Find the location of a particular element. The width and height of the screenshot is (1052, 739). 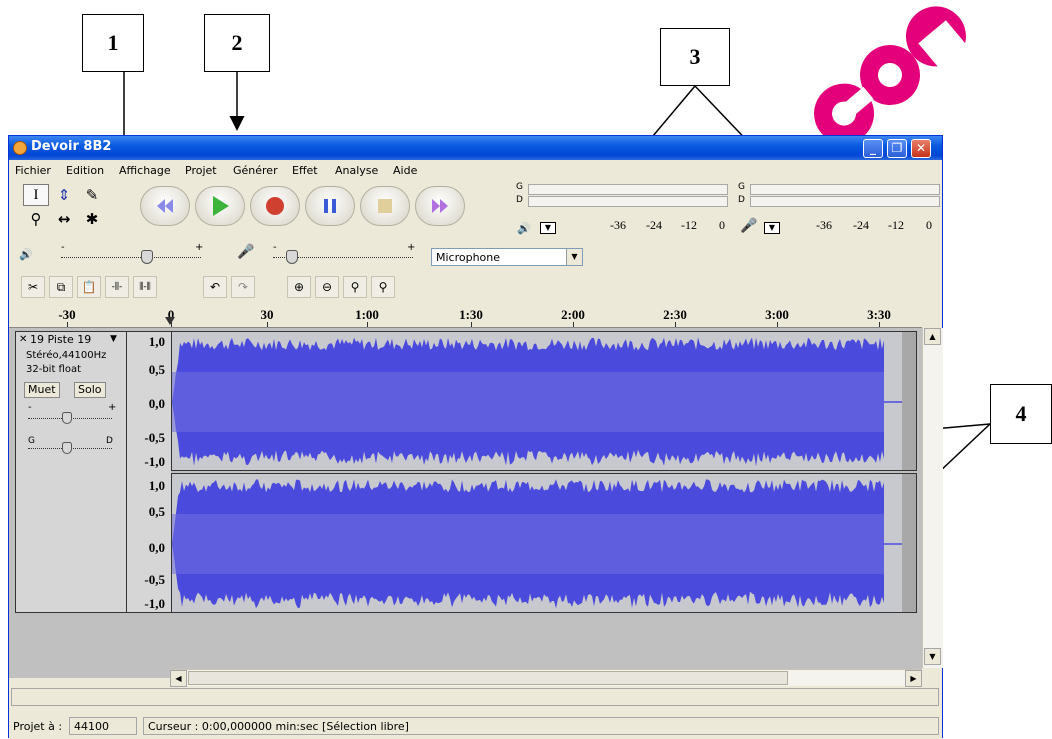

ruler-label: 1:00 is located at coordinates (367, 314).